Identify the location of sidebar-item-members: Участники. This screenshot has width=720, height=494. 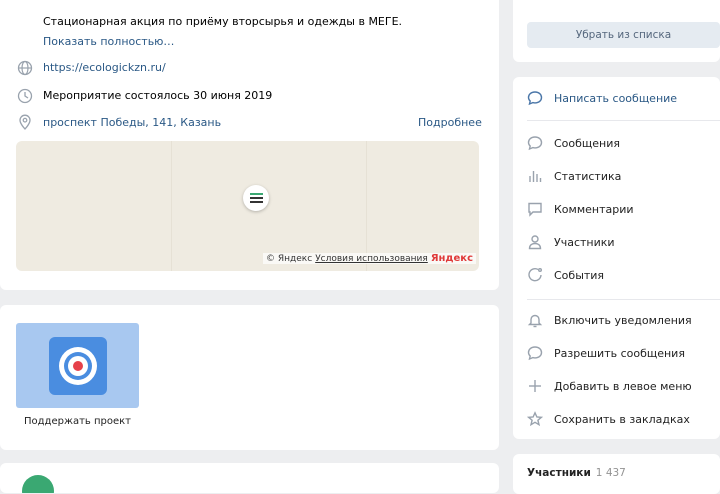
(571, 242).